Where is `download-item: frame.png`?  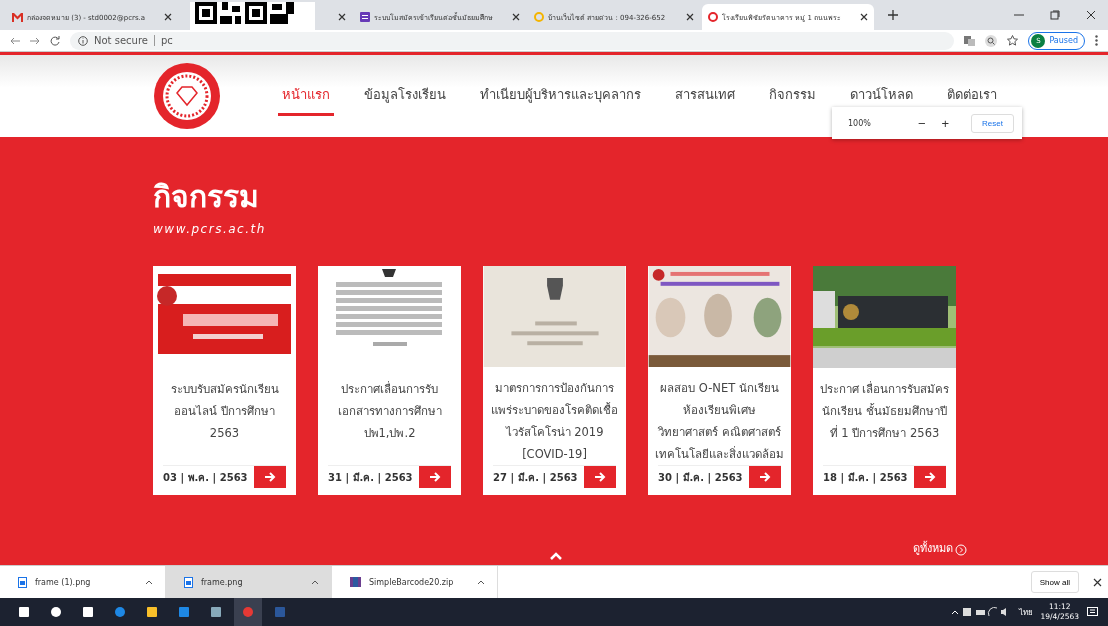
download-item: frame.png is located at coordinates (249, 582).